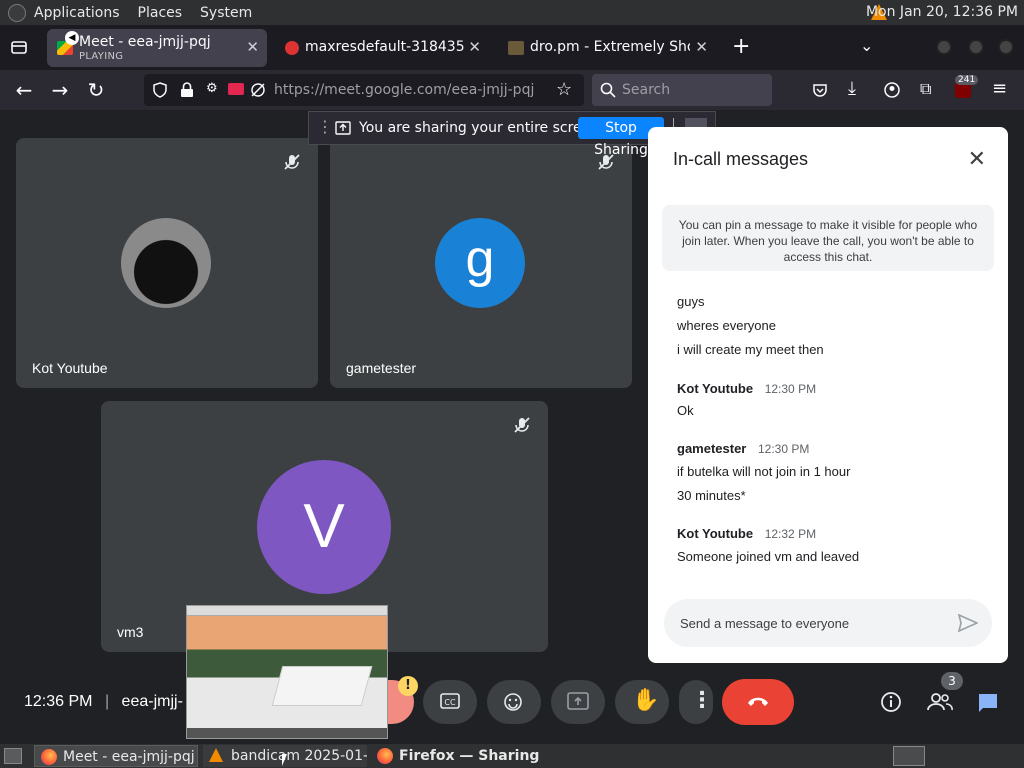  Describe the element at coordinates (343, 128) in the screenshot. I see `share-screen-icon` at that location.